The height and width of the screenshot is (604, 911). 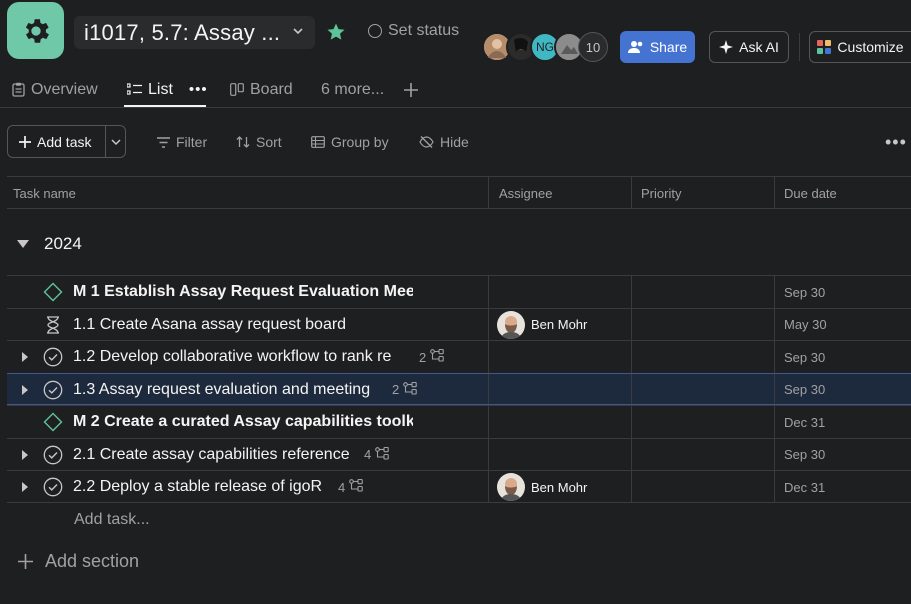 What do you see at coordinates (749, 47) in the screenshot?
I see `ask-ai-button: Ask AI` at bounding box center [749, 47].